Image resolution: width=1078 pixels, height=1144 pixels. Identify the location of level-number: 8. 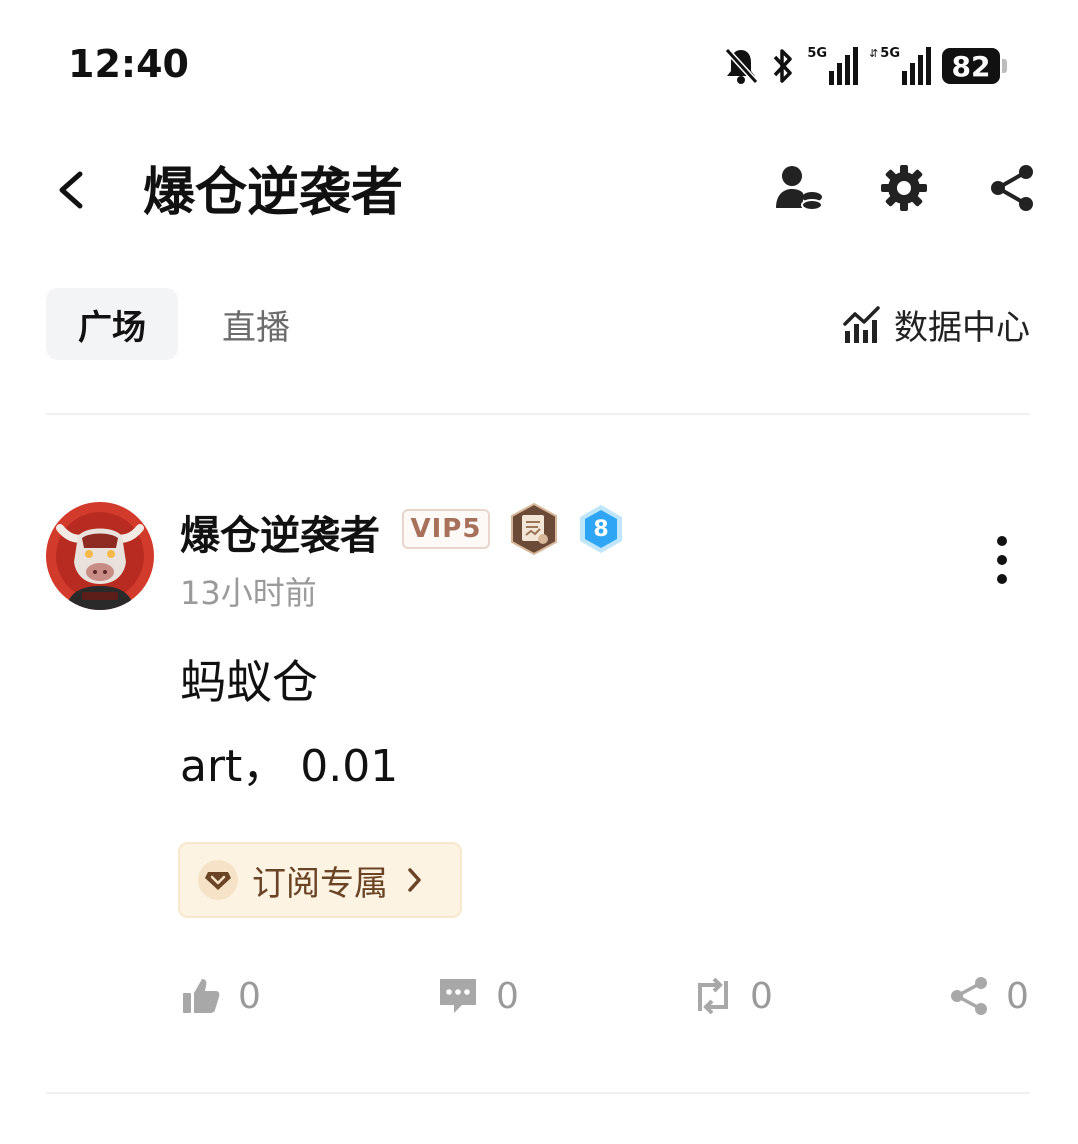
(601, 529).